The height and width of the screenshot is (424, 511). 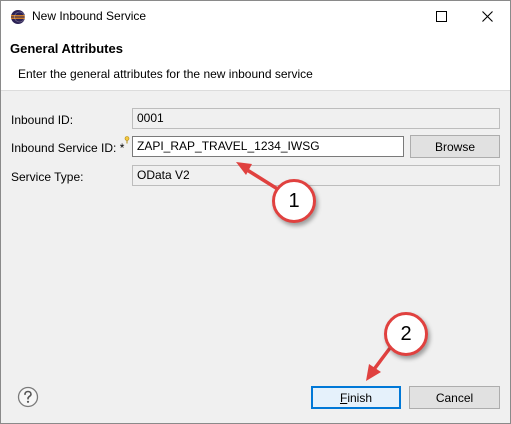 I want to click on close-icon, so click(x=487, y=16).